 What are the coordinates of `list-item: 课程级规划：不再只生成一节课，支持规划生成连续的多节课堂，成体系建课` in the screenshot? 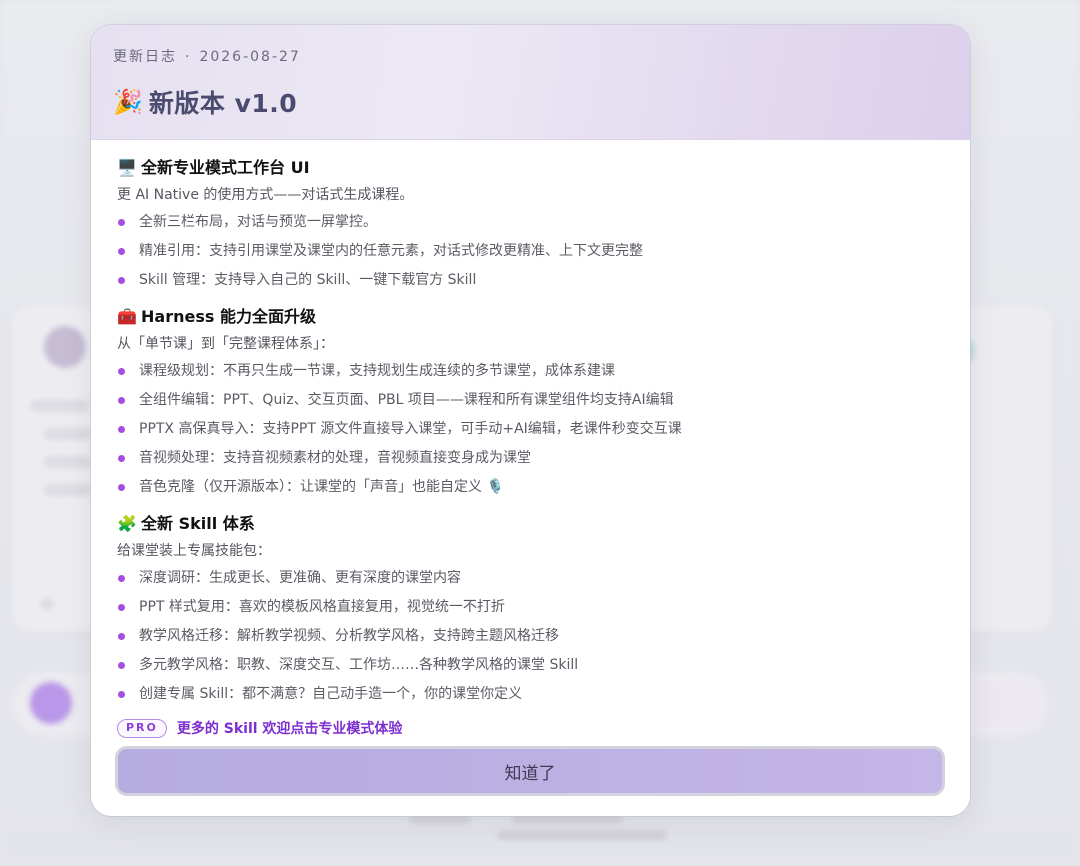 It's located at (530, 371).